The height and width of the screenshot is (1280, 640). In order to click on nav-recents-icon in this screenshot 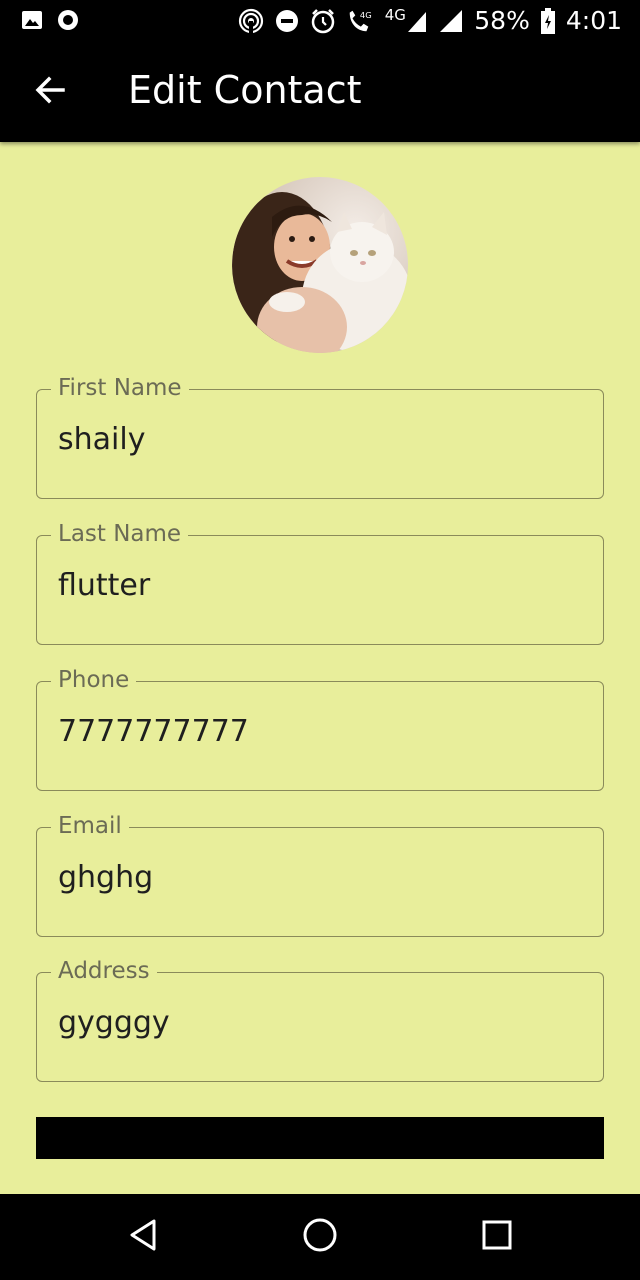, I will do `click(497, 1237)`.